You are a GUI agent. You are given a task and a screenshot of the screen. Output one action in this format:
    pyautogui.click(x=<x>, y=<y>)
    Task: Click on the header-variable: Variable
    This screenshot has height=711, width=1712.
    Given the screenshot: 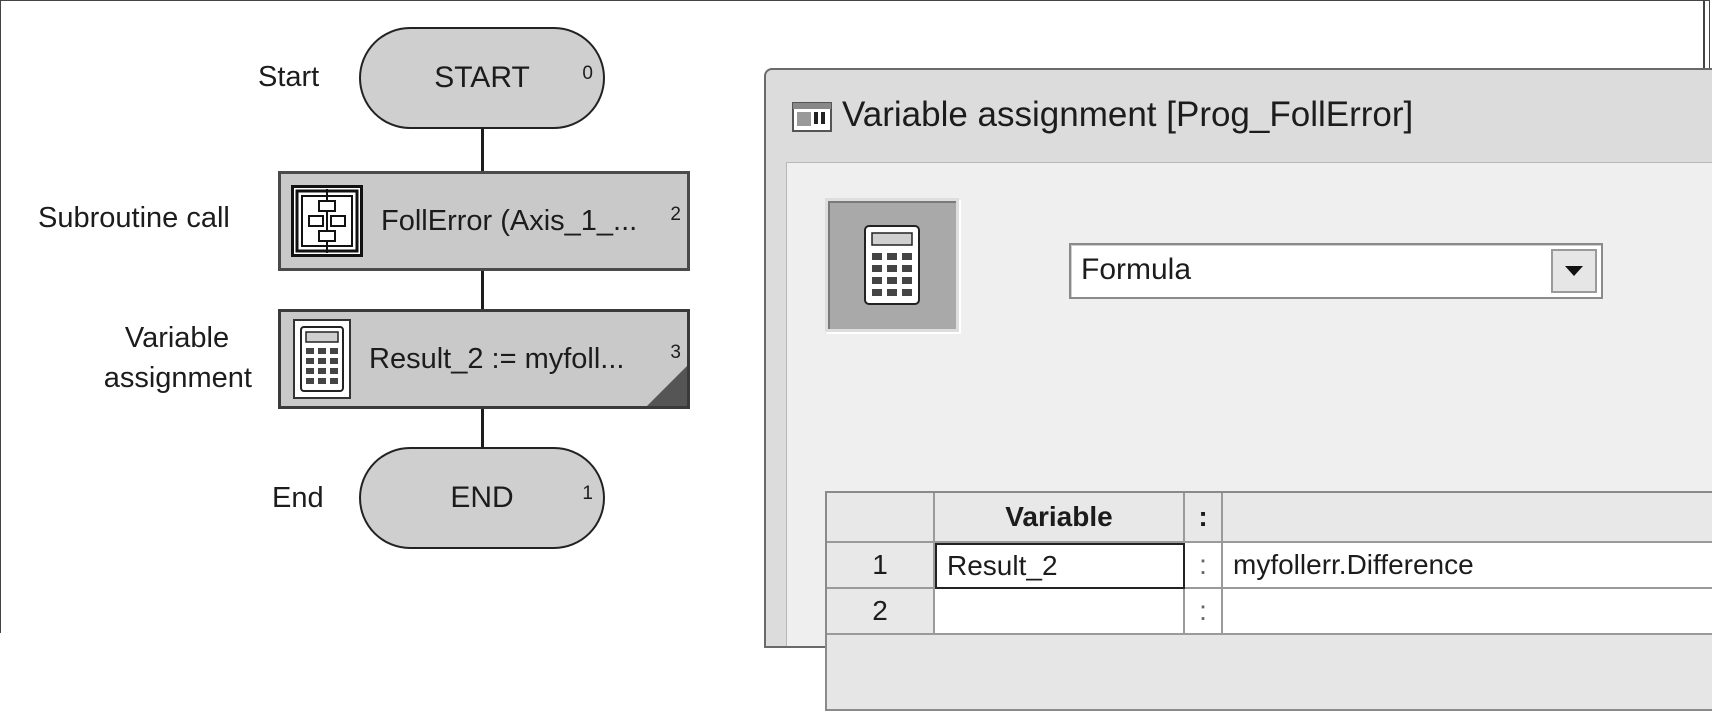 What is the action you would take?
    pyautogui.click(x=1060, y=518)
    